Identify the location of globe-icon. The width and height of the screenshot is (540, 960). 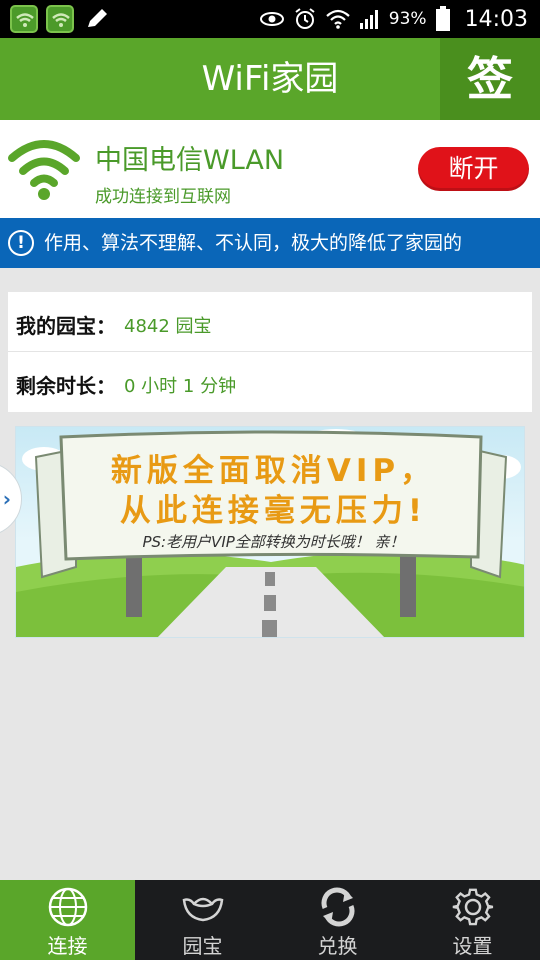
(68, 907).